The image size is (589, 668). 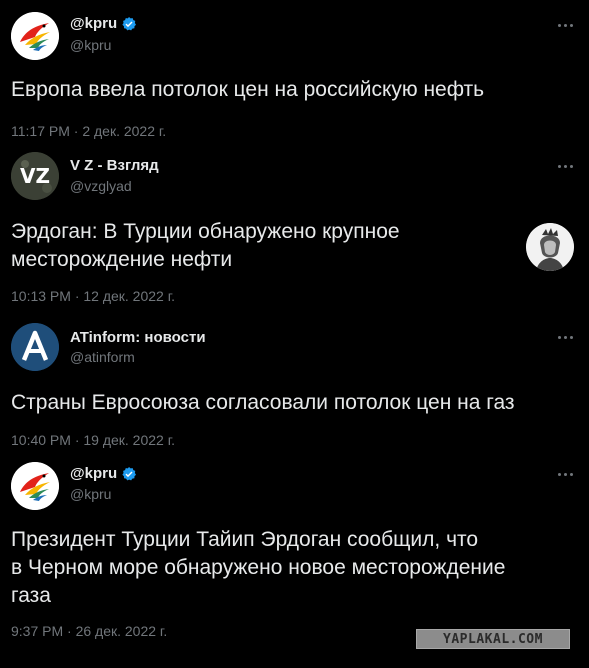 I want to click on vzglyad-avatar: VZ, so click(x=35, y=176).